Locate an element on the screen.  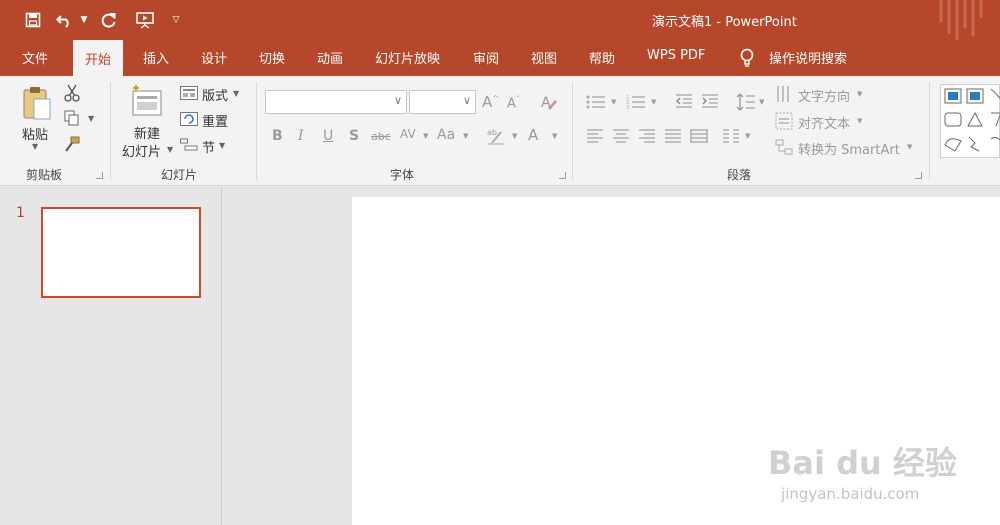
character-spacing-icon: AV is located at coordinates (408, 134).